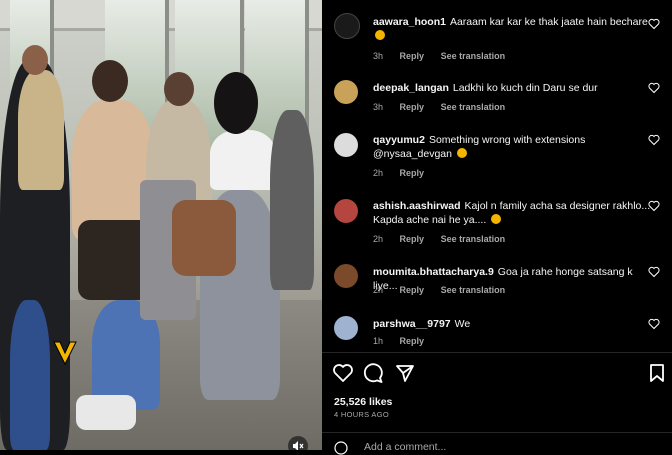  I want to click on bookmark-icon, so click(657, 373).